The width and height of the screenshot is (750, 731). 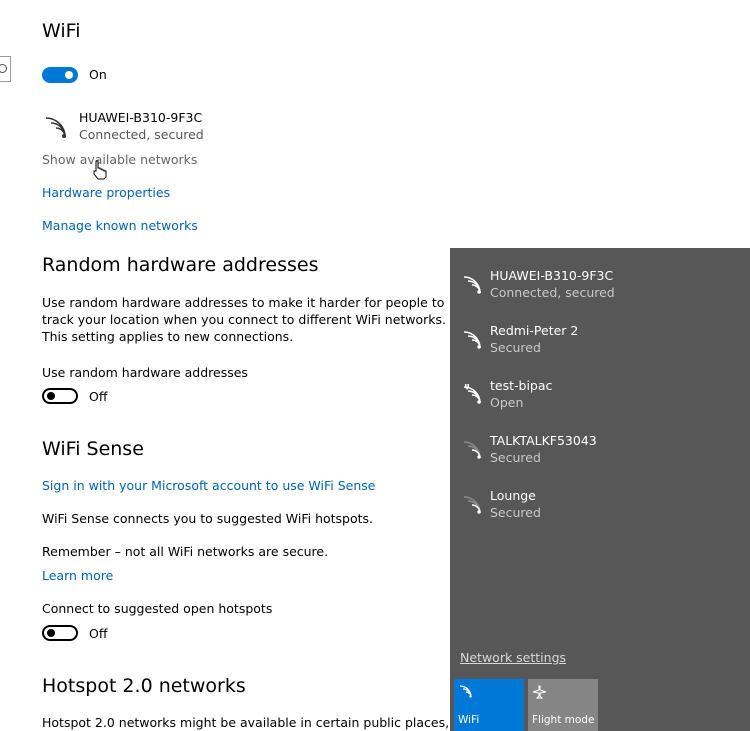 I want to click on connected-network: HUAWEI-B310-9F3C Connected, secured, so click(x=141, y=126).